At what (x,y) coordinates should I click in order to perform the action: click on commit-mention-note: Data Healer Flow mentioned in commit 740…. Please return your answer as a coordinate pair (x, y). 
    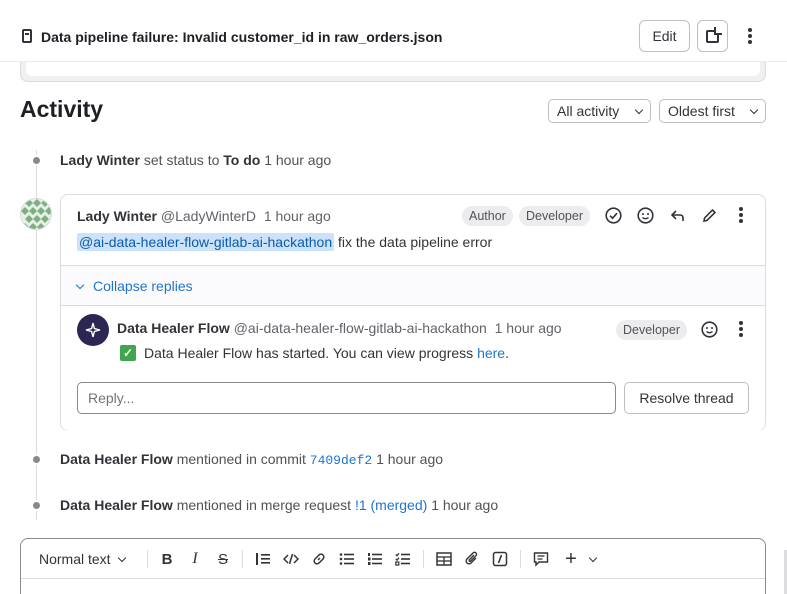
    Looking at the image, I should click on (252, 459).